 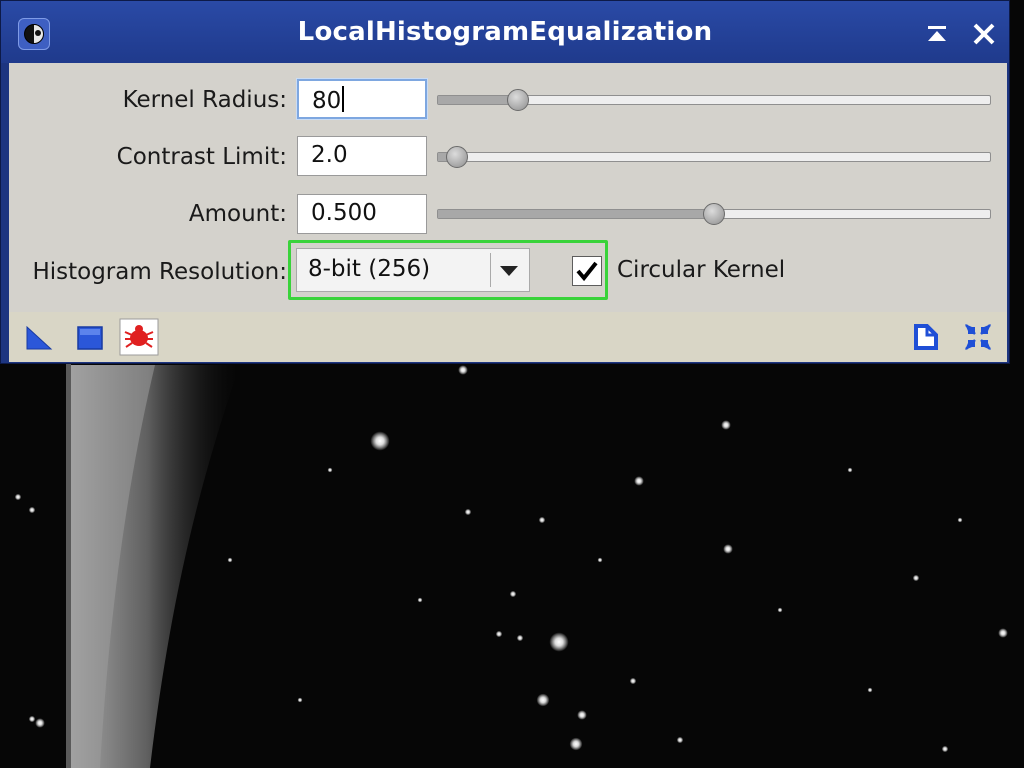 What do you see at coordinates (701, 270) in the screenshot?
I see `circular-kernel-label: Circular Kernel` at bounding box center [701, 270].